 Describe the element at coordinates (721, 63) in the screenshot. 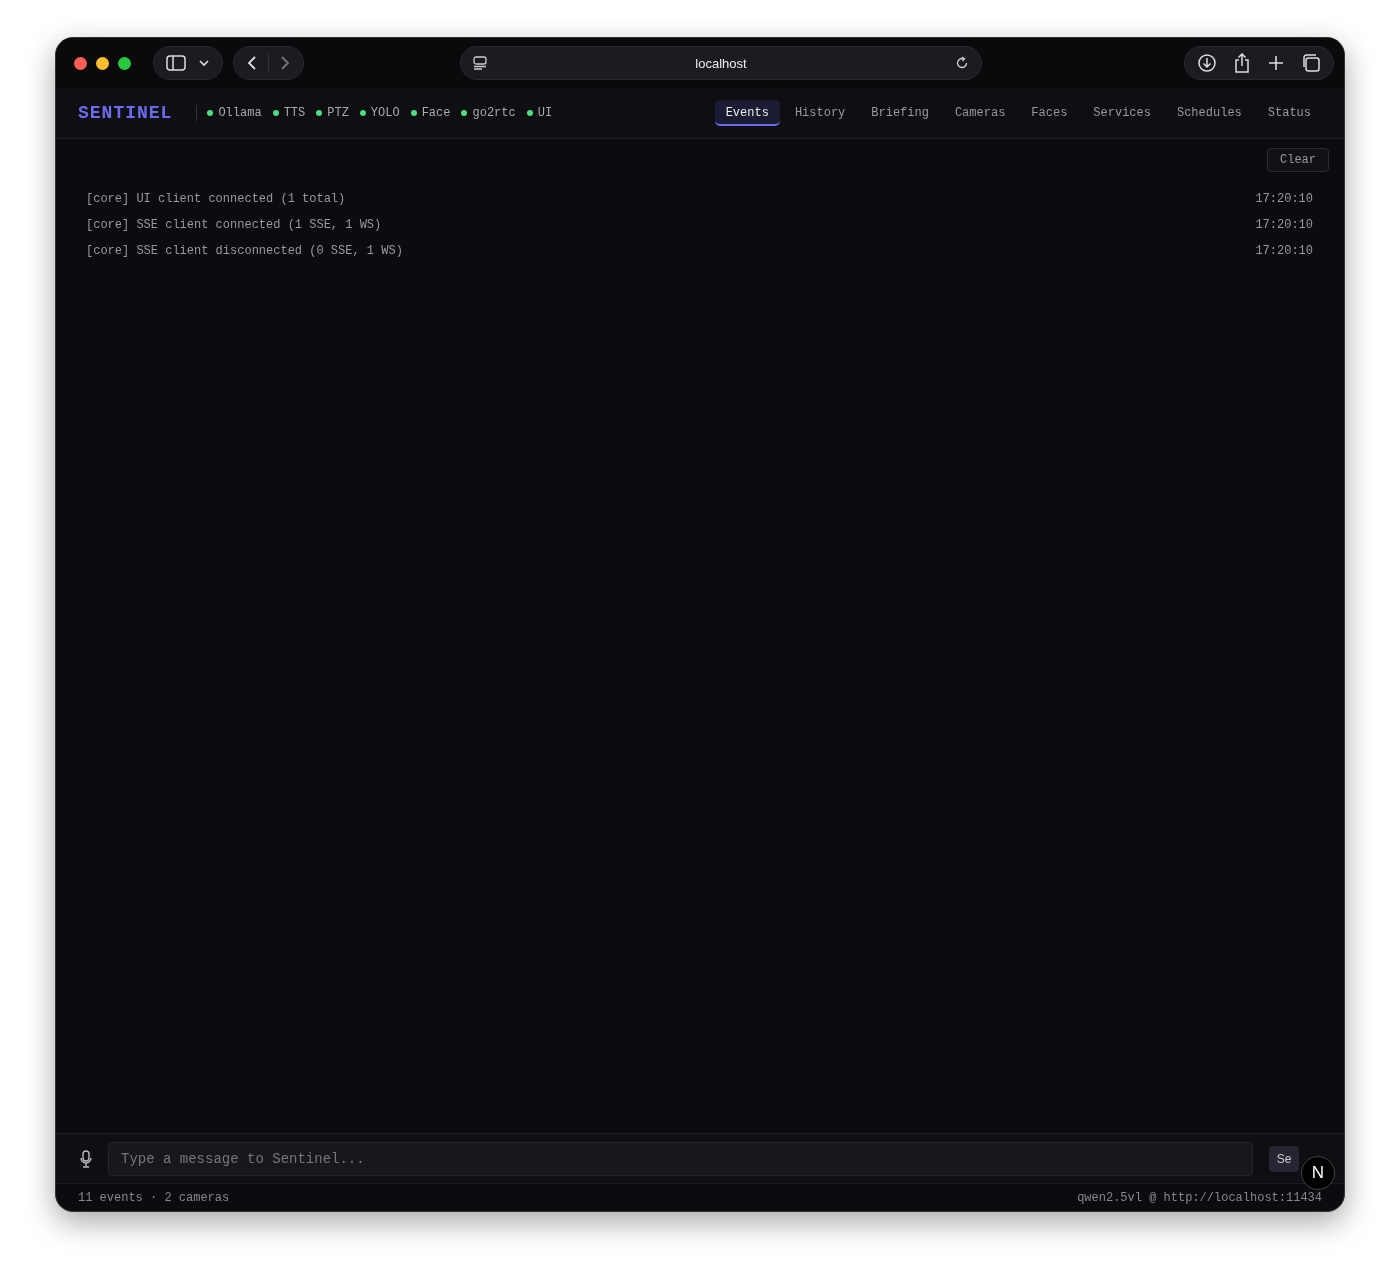

I see `address-bar: localhost` at that location.